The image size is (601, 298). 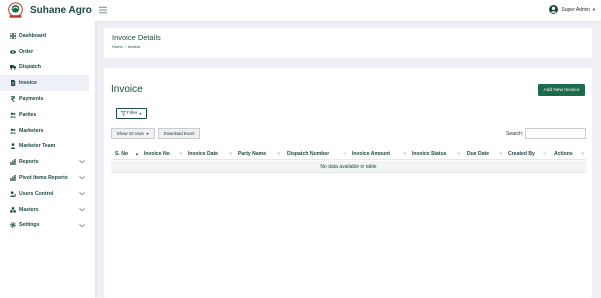 I want to click on column-header-created-by: Created By, so click(x=521, y=154).